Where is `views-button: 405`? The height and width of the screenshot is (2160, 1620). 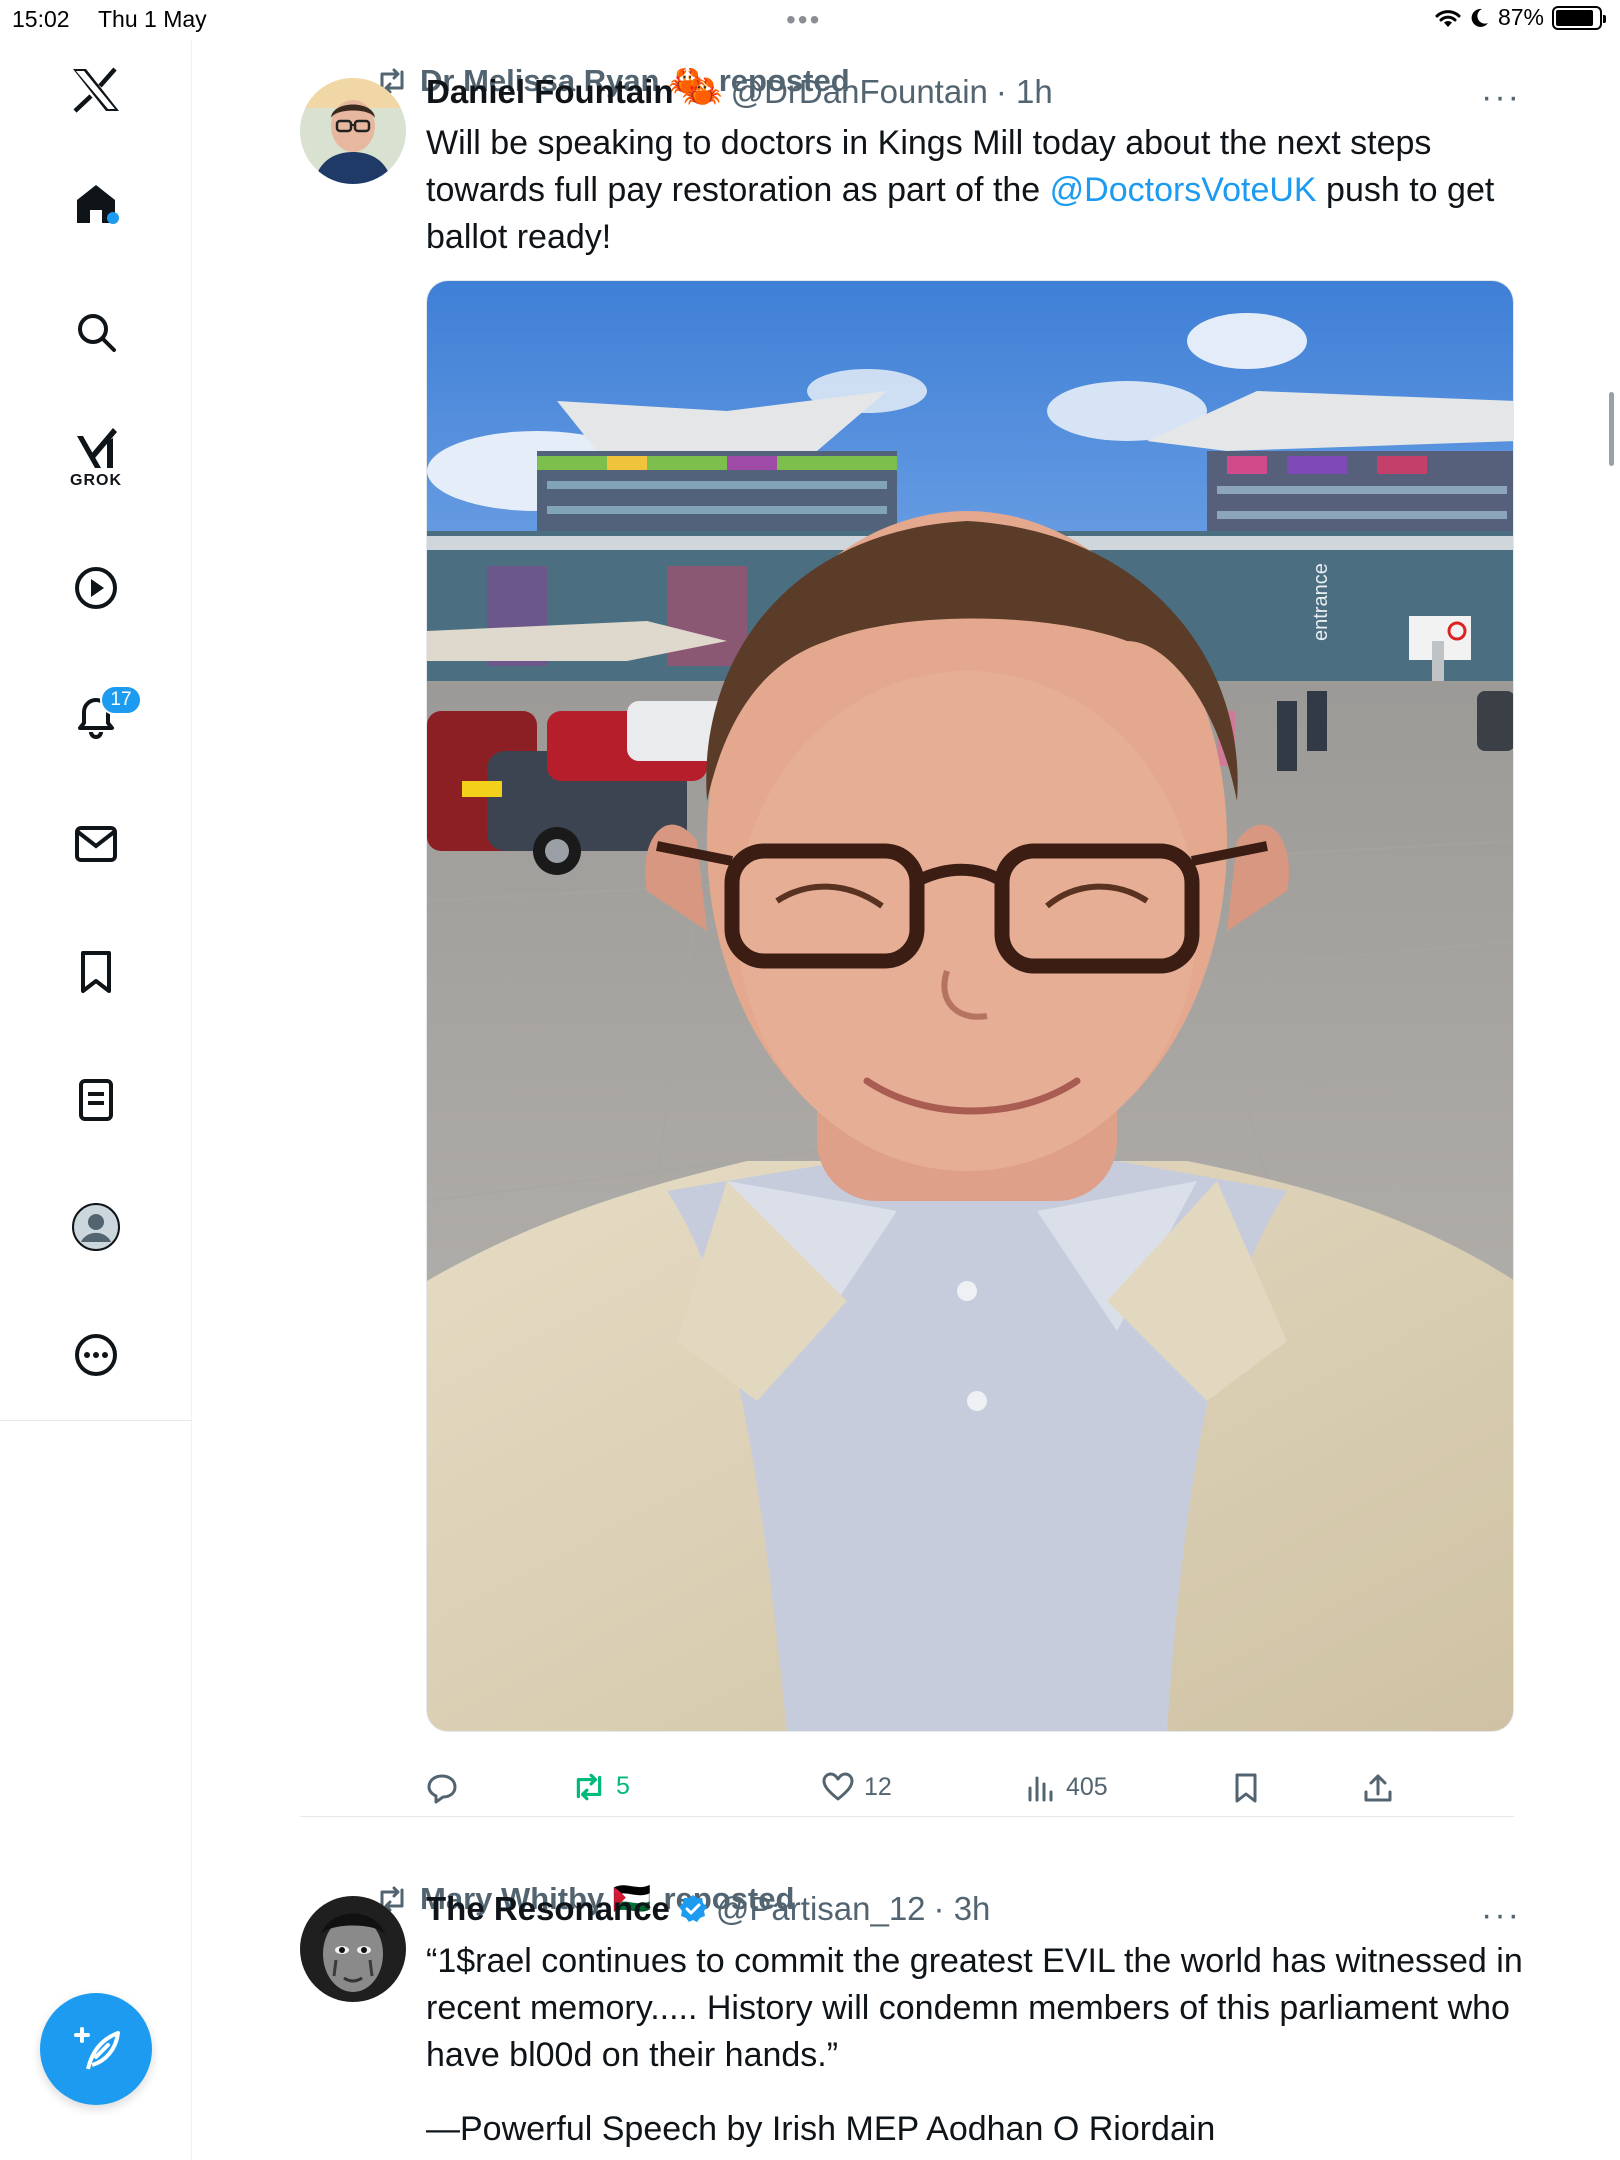
views-button: 405 is located at coordinates (1067, 1787).